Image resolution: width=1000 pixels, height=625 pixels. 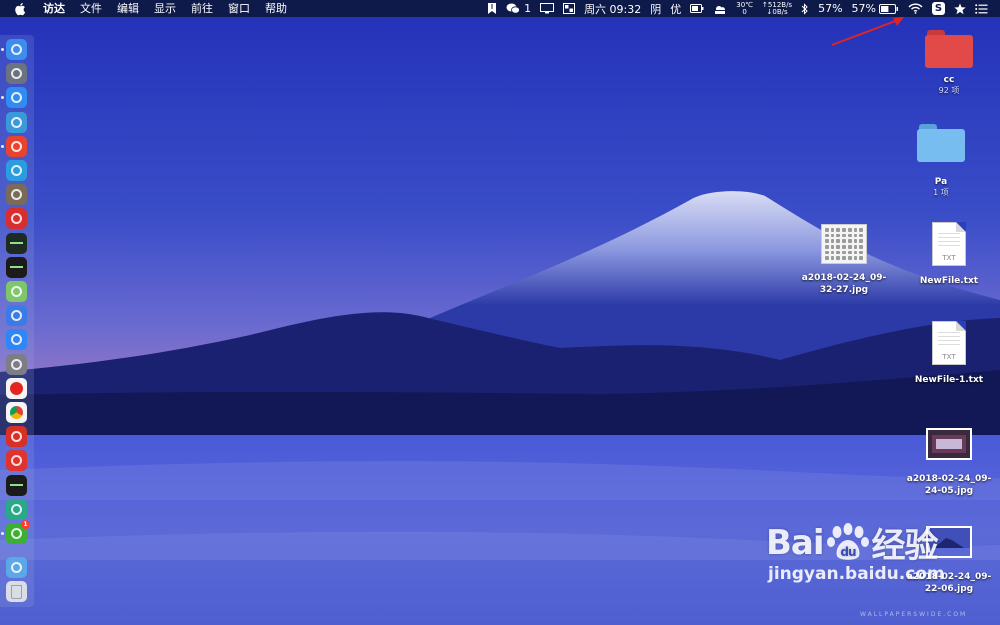 I want to click on desktop-file-screenshot-093227: a2018-02-24_09- 32-27.jpg, so click(x=844, y=260).